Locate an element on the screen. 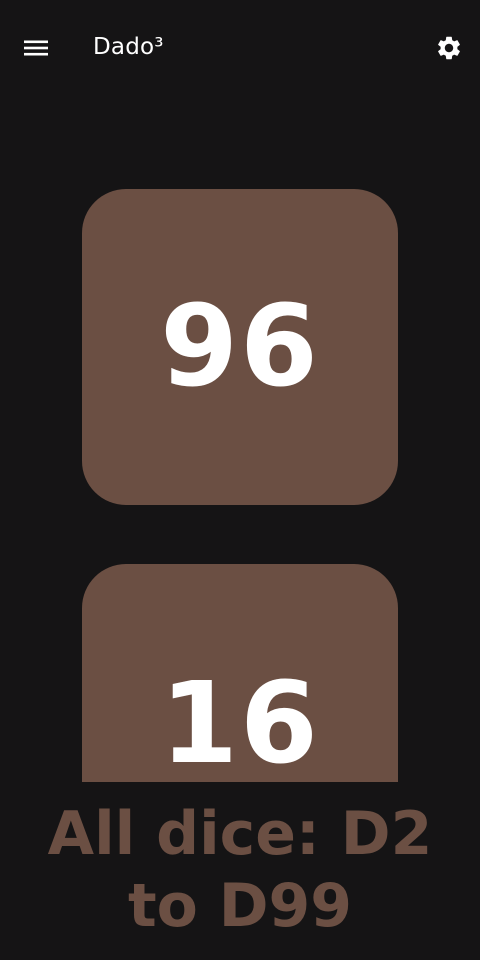  die-card-2: 16 is located at coordinates (240, 673).